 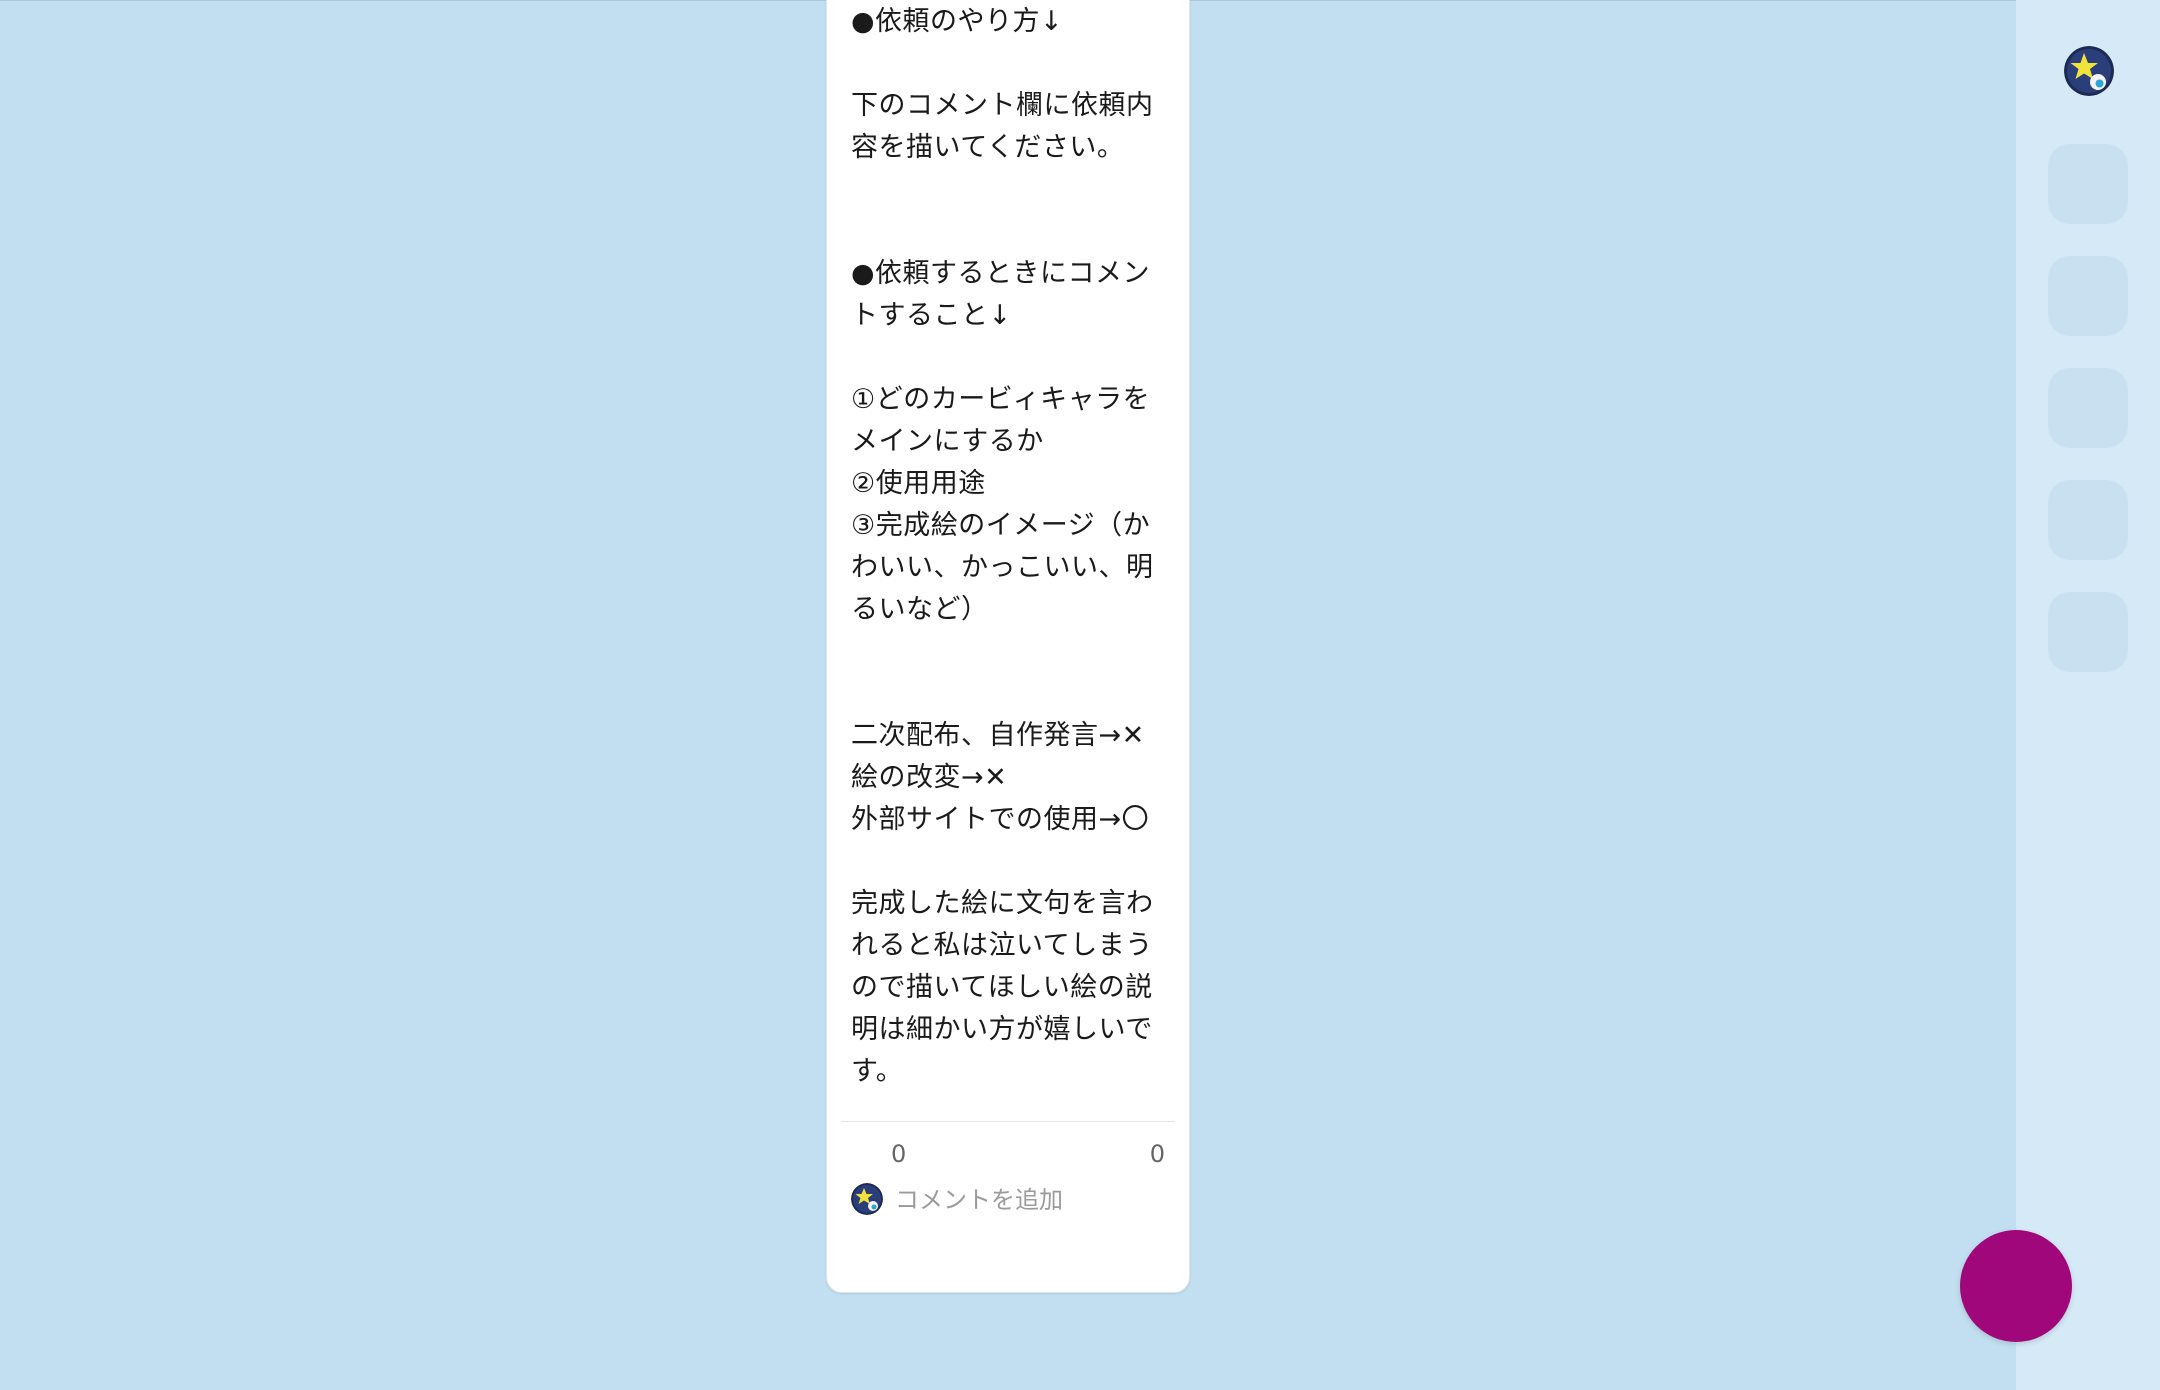 What do you see at coordinates (1008, 1121) in the screenshot?
I see `divider` at bounding box center [1008, 1121].